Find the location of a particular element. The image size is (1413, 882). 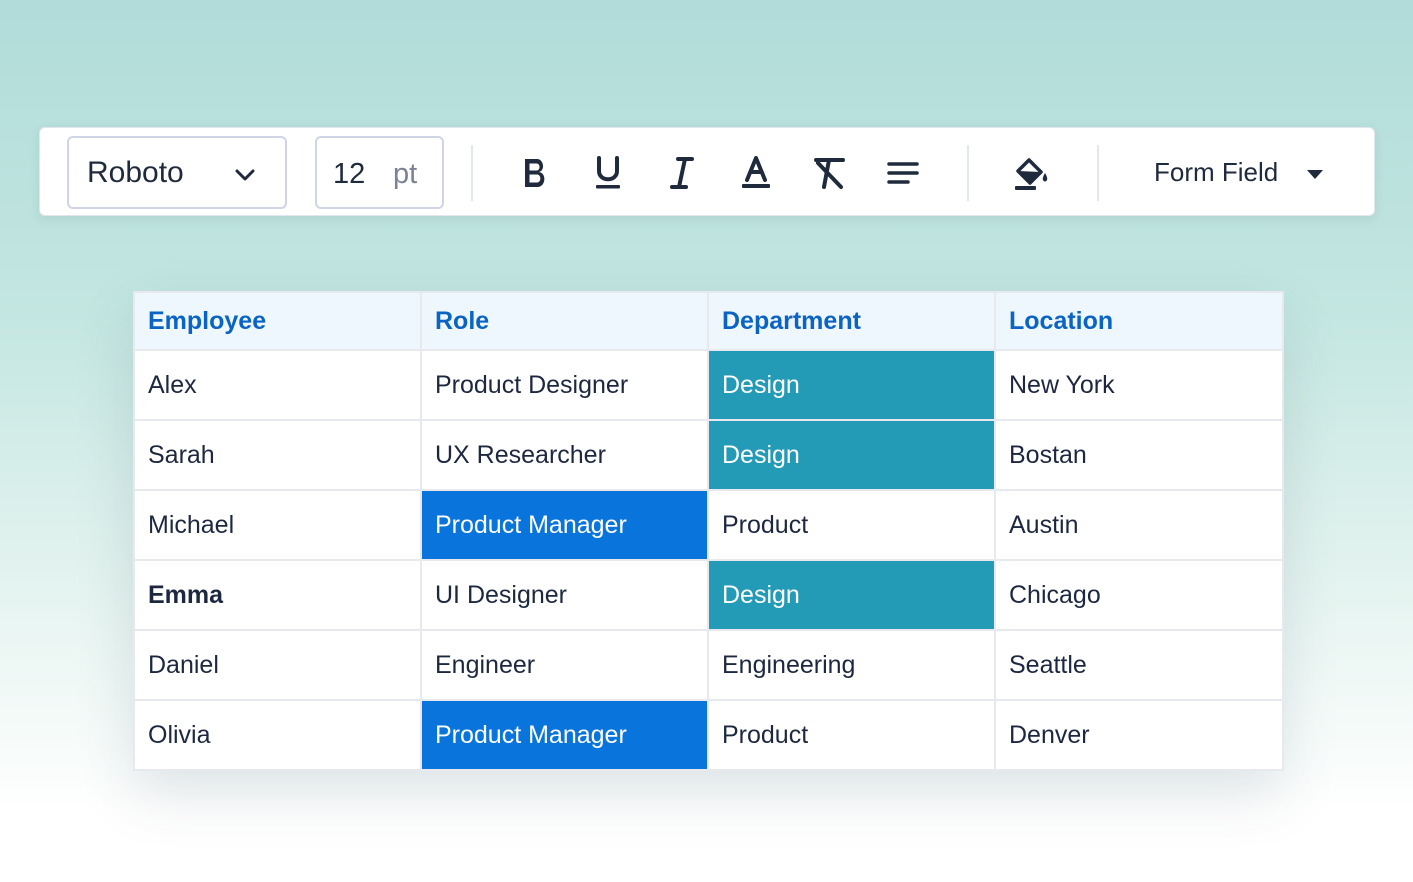

table-row: Michael Product Manager Product Austin is located at coordinates (708, 525).